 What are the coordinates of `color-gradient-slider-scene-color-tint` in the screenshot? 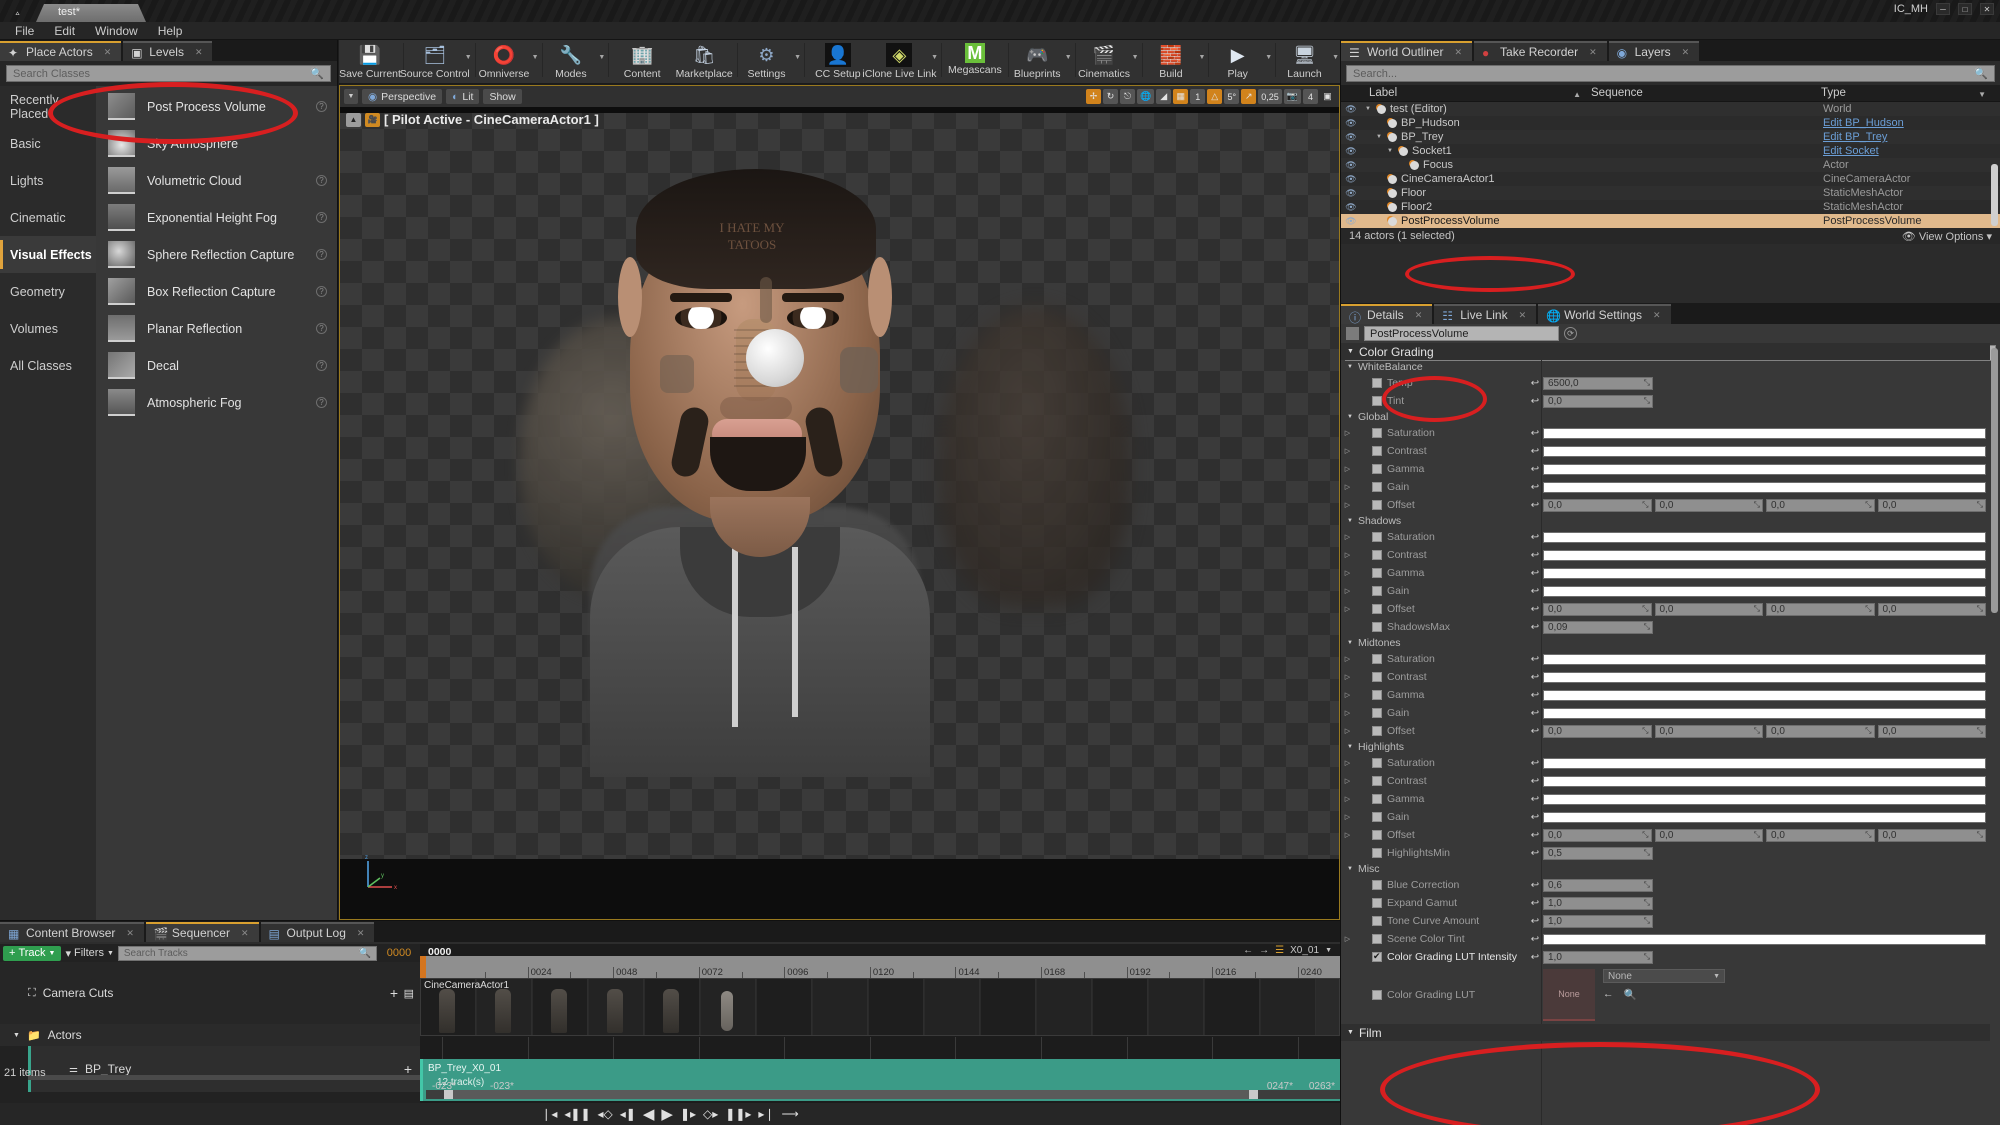 It's located at (1764, 939).